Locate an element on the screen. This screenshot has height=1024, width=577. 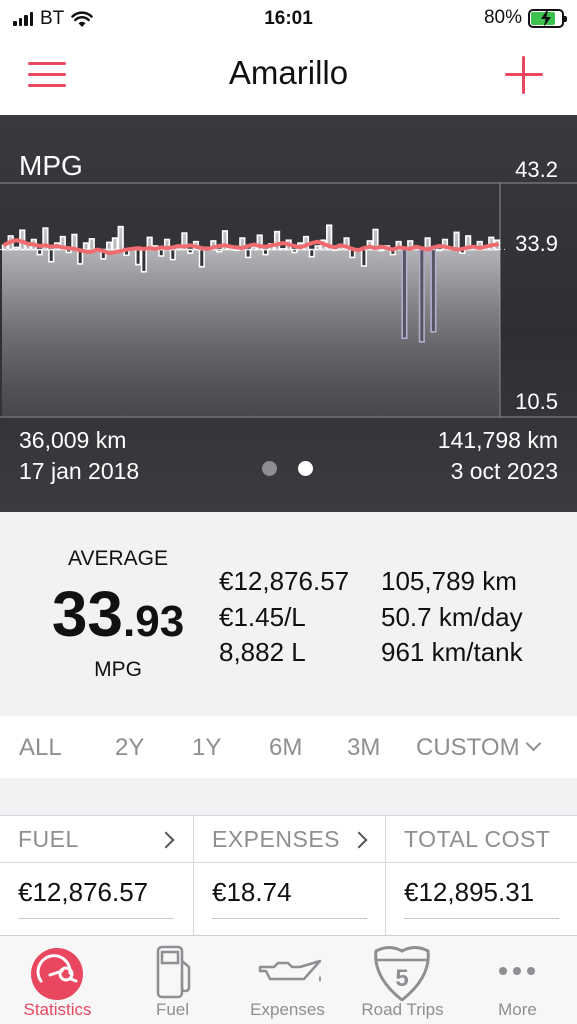
fuel-cell: €12,876.57 is located at coordinates (96, 899).